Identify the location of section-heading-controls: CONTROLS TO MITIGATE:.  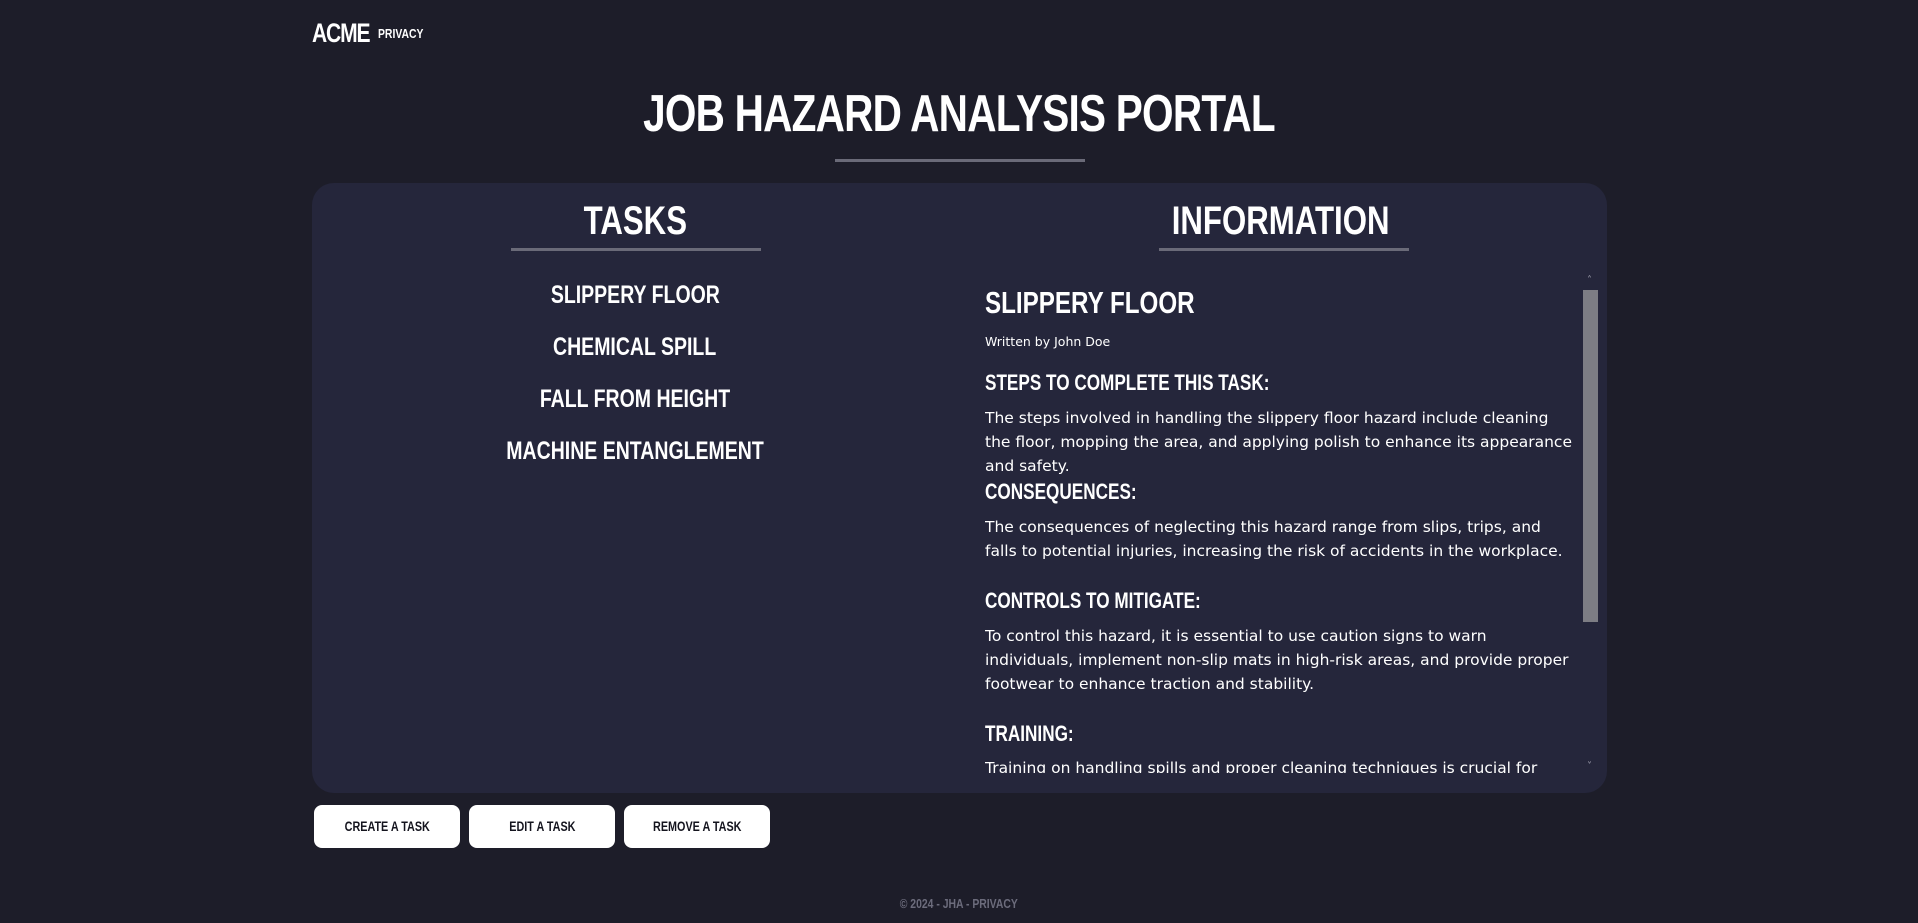
(1123, 601).